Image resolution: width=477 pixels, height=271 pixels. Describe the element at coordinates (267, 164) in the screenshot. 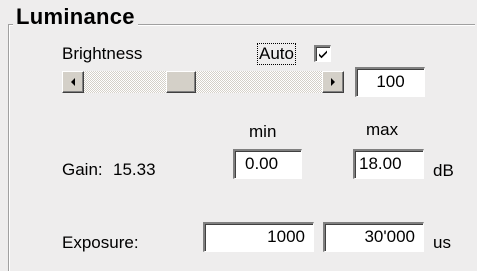

I see `gain-min-field: 0.00` at that location.